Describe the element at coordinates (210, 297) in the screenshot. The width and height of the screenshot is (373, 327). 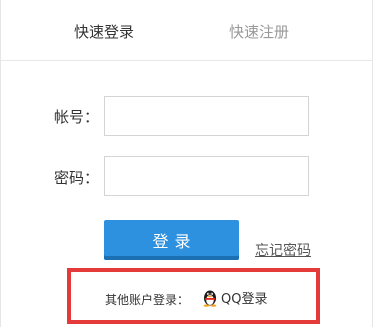
I see `qq-penguin-icon` at that location.